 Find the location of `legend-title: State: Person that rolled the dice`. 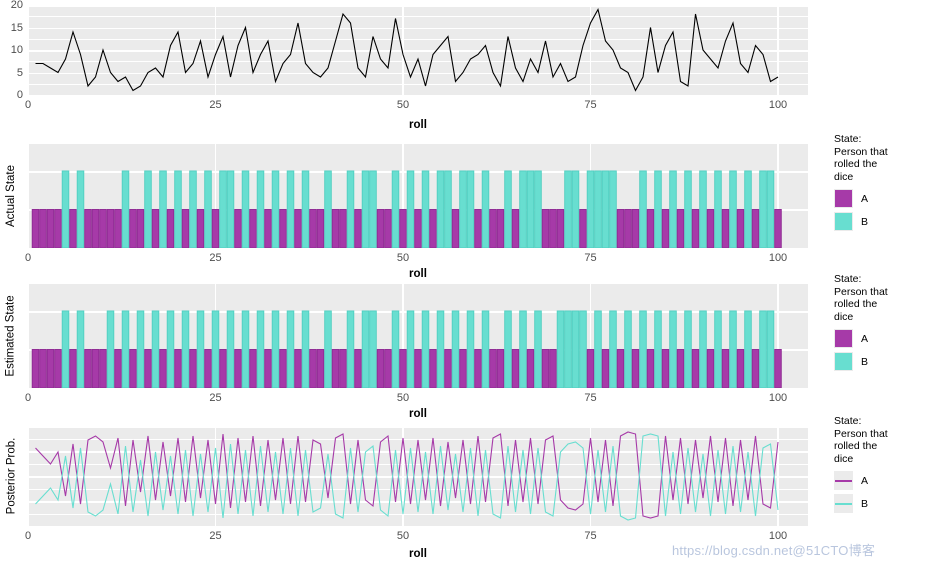

legend-title: State: Person that rolled the dice is located at coordinates (861, 440).